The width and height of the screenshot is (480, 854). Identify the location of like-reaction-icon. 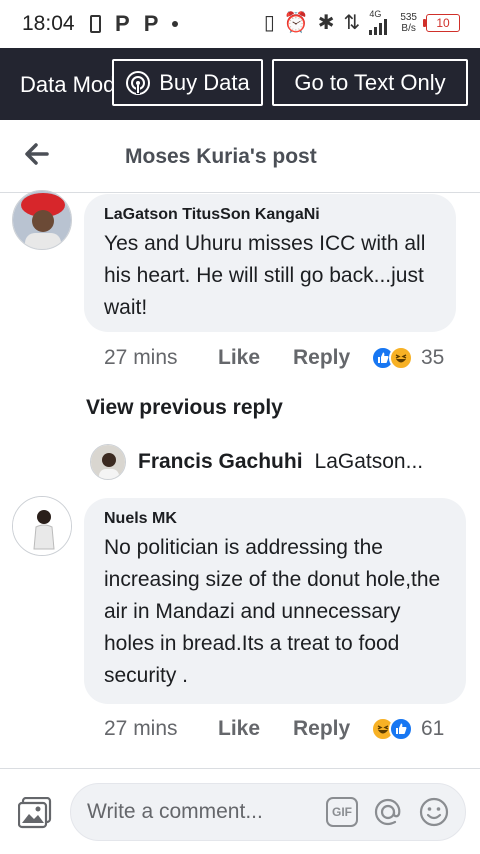
(401, 729).